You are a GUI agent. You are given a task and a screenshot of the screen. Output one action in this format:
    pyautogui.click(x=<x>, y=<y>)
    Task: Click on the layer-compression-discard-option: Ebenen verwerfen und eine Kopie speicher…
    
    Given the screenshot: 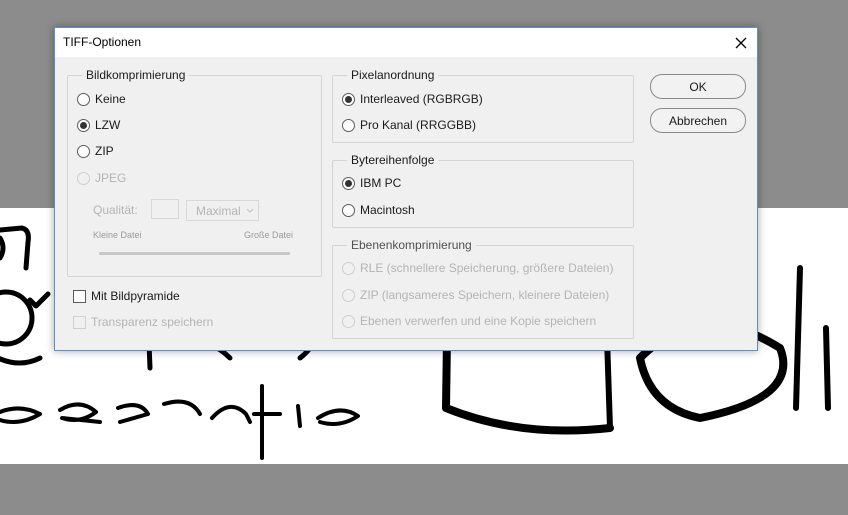 What is the action you would take?
    pyautogui.click(x=469, y=321)
    